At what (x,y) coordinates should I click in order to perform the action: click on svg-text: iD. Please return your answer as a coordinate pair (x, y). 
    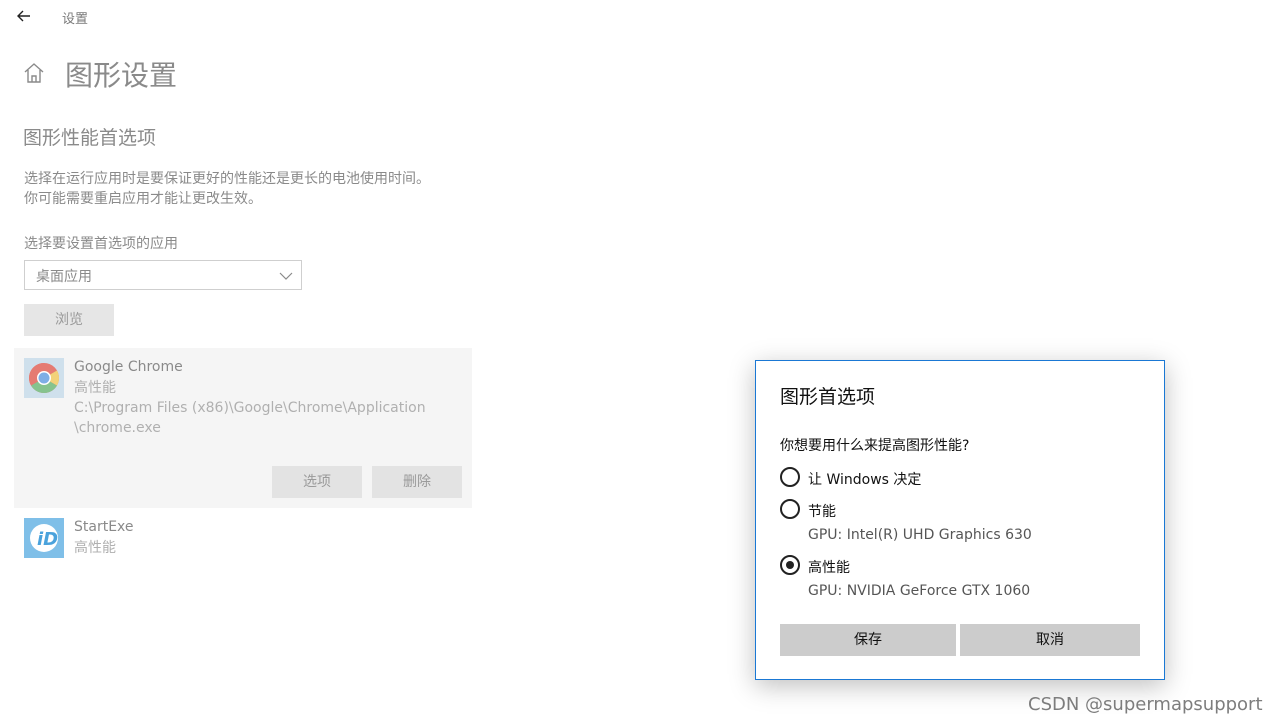
    Looking at the image, I should click on (47, 539).